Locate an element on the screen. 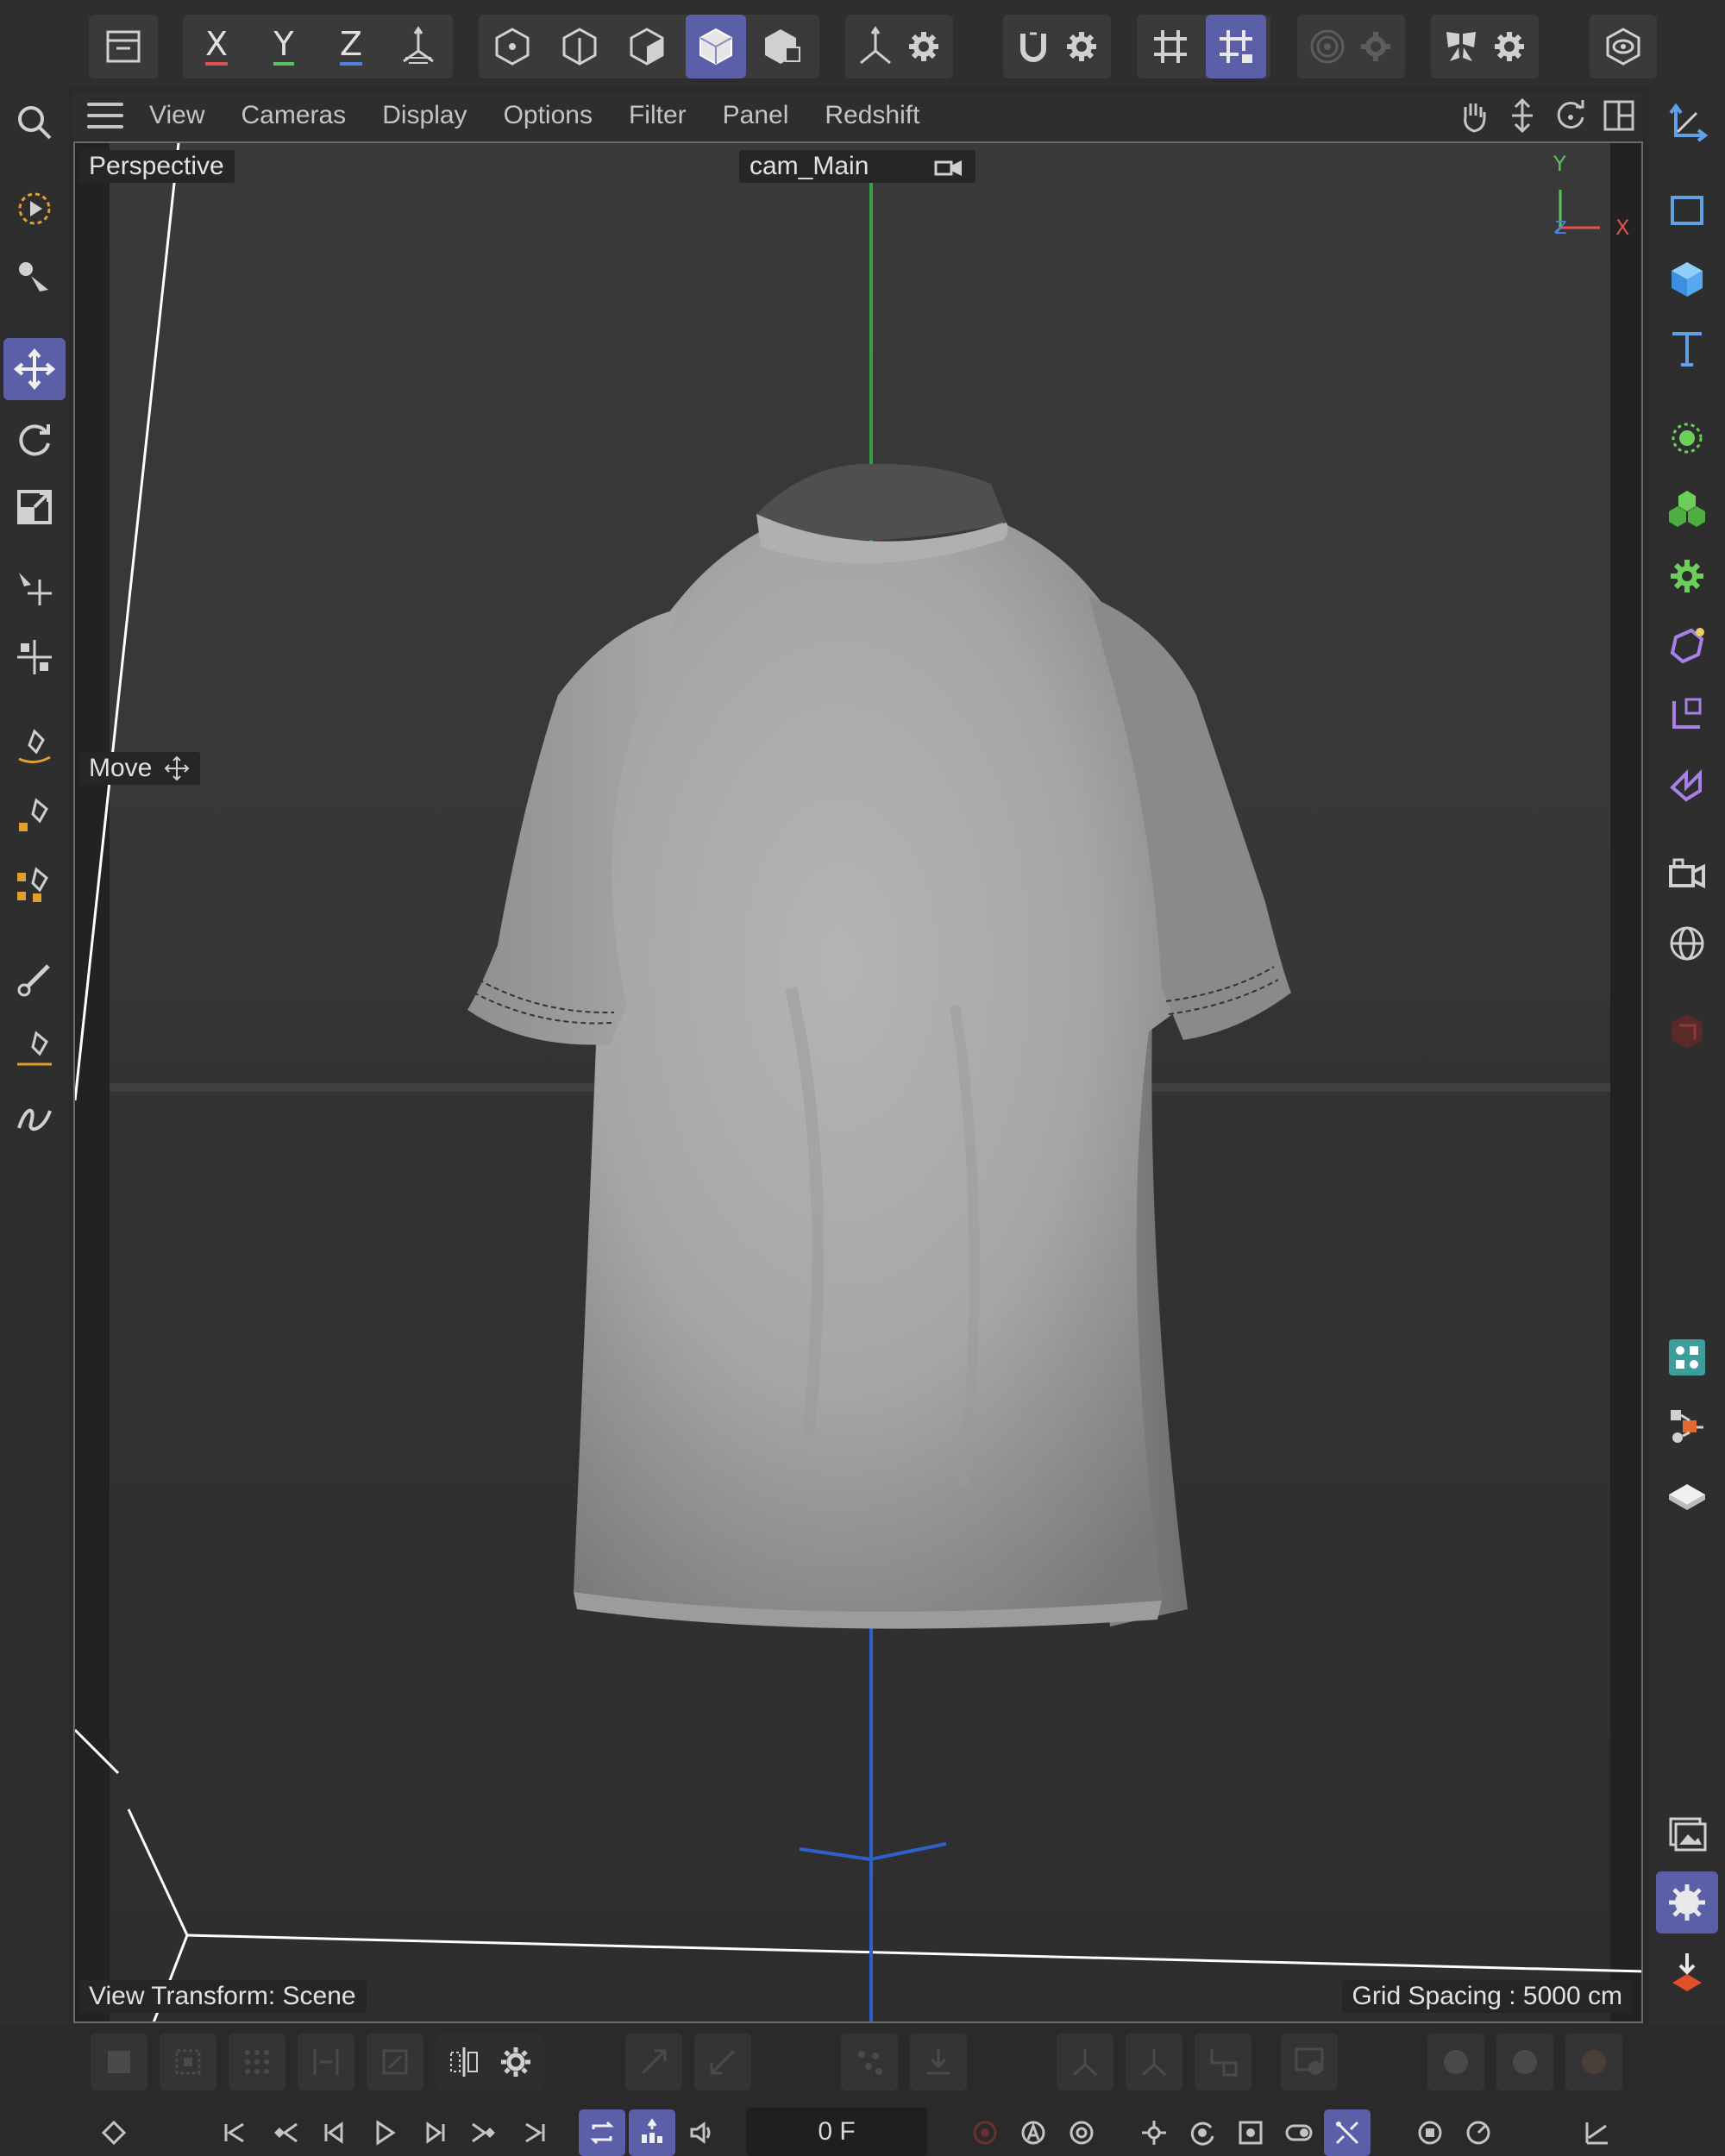 Image resolution: width=1725 pixels, height=2156 pixels. render-to-picture-viewer-button is located at coordinates (1687, 1971).